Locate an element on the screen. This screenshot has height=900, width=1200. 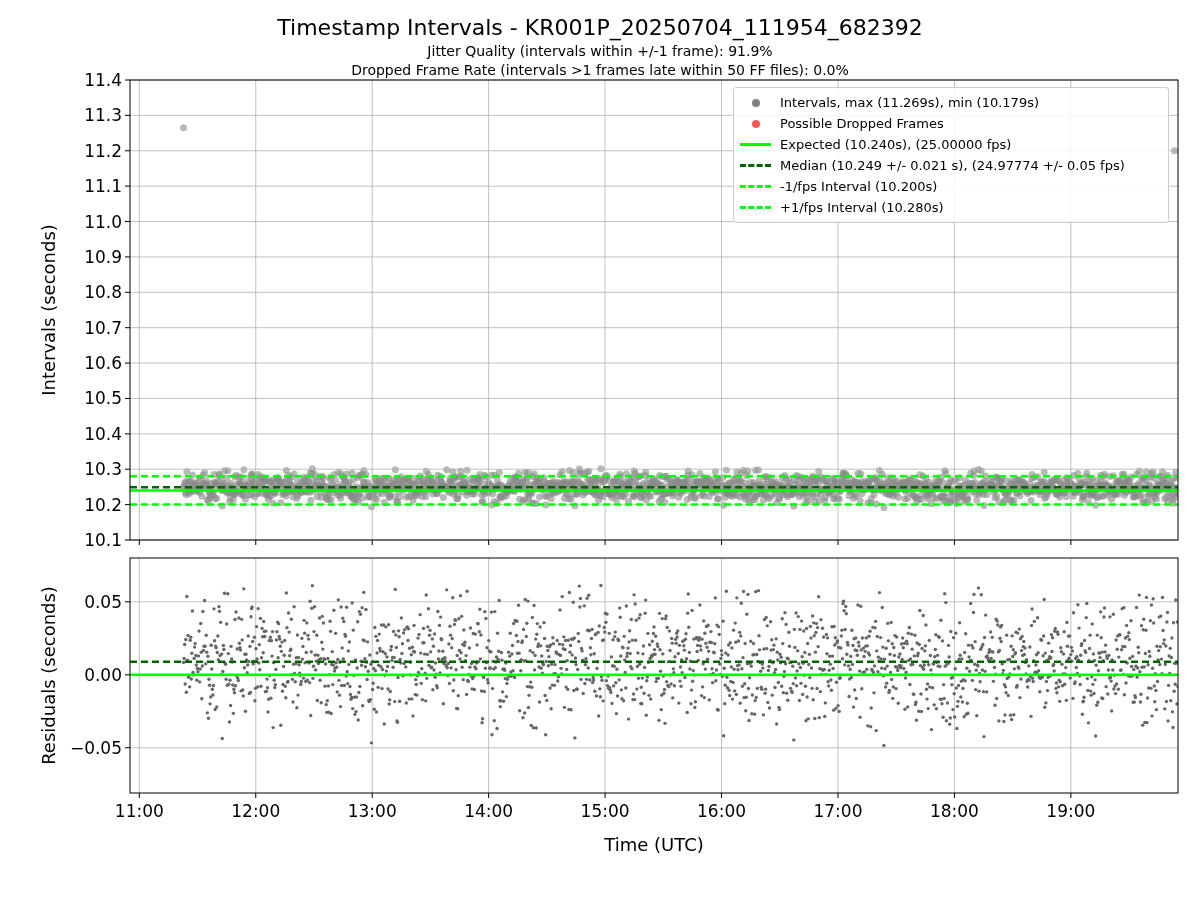
y-tick-label: 10.8 is located at coordinates (103, 292).